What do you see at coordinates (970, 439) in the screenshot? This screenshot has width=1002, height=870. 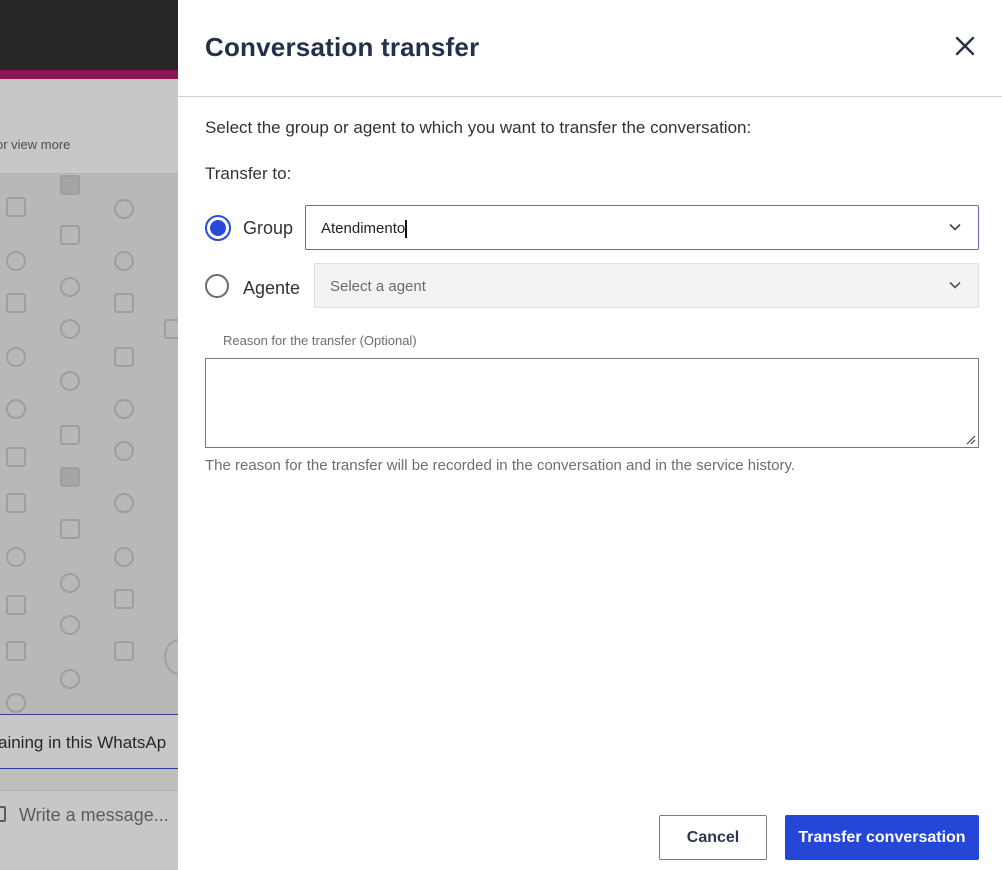 I see `resize-grip-icon` at bounding box center [970, 439].